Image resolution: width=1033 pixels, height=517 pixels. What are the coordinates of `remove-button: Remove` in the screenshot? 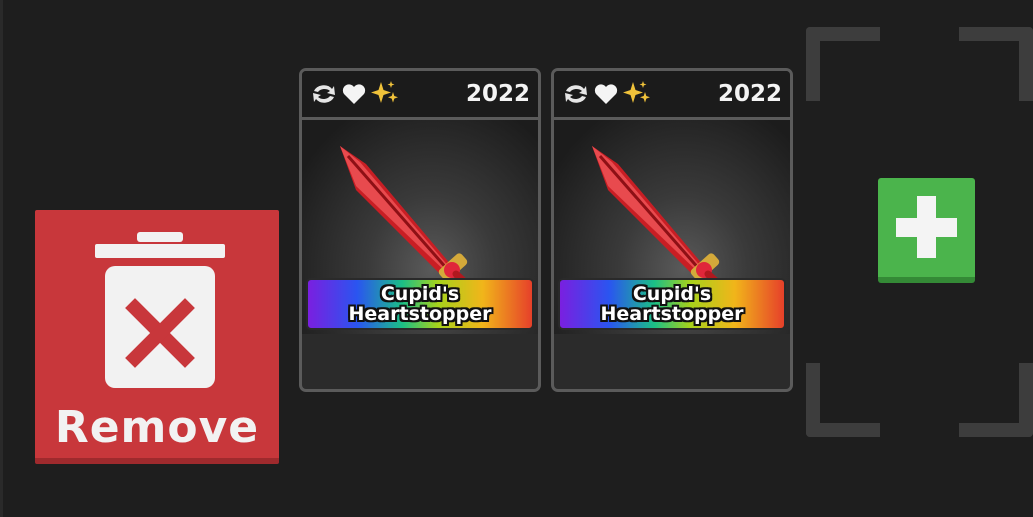 It's located at (157, 337).